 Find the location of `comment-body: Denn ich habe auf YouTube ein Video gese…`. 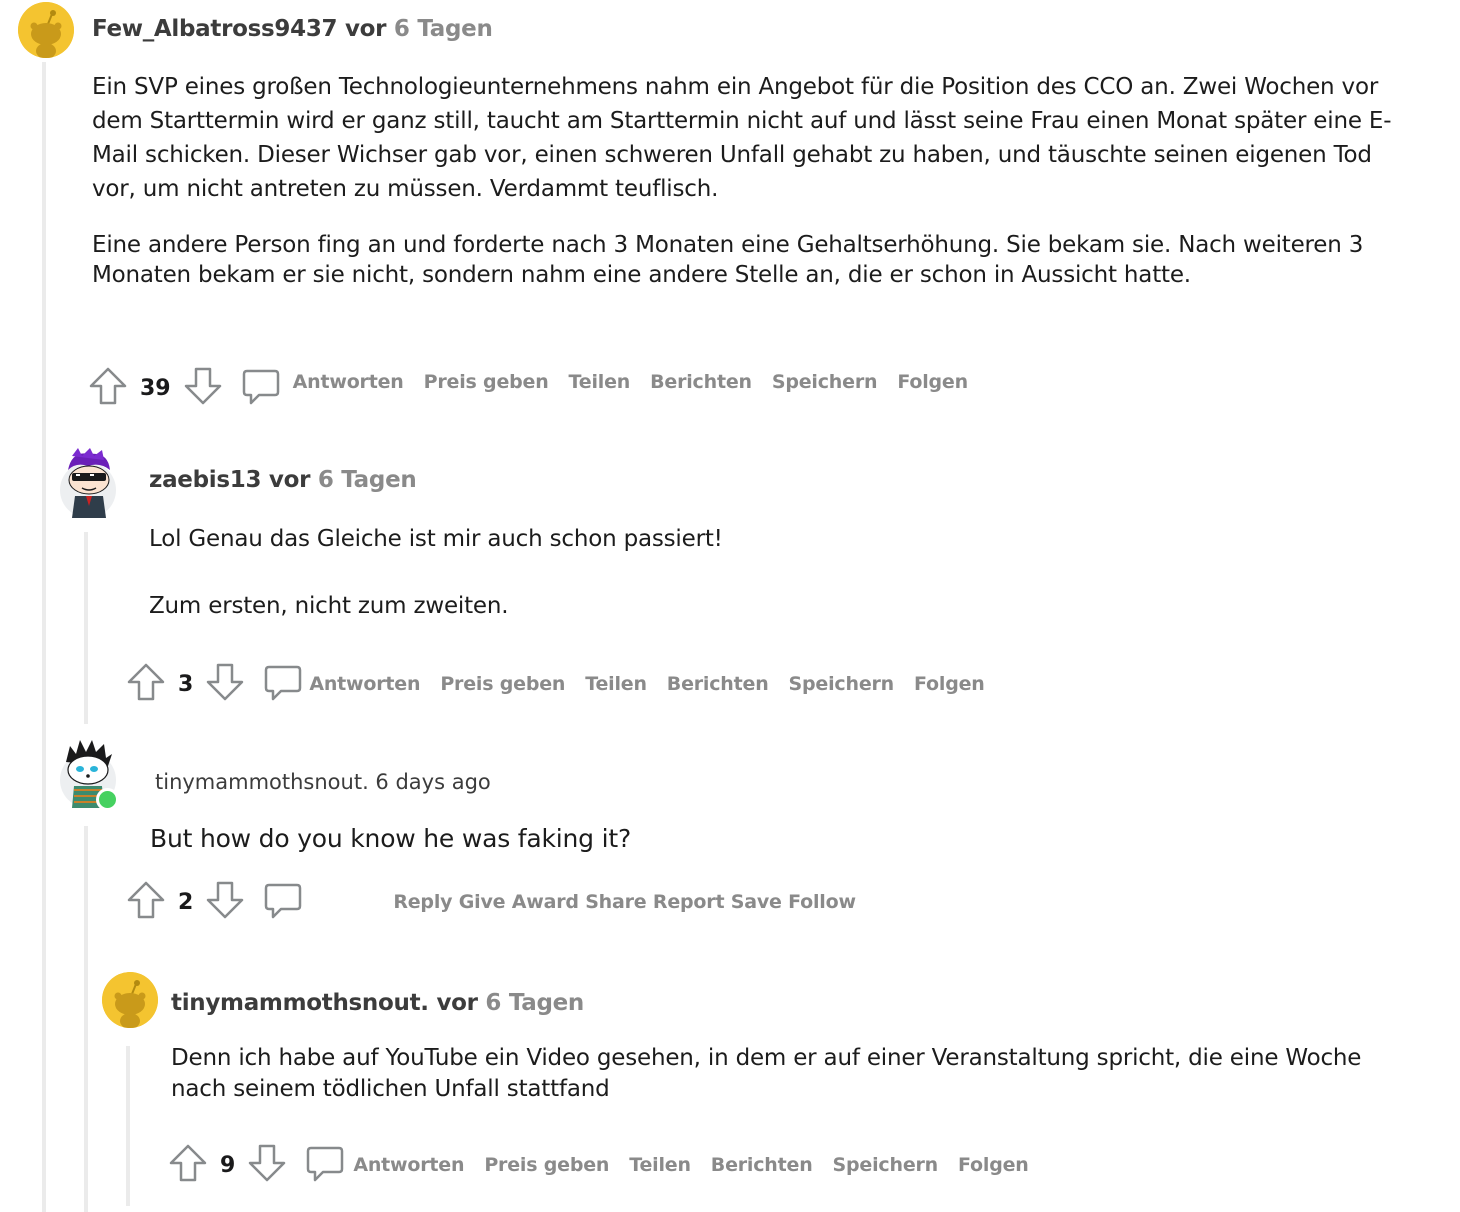

comment-body: Denn ich habe auf YouTube ein Video gese… is located at coordinates (796, 1074).